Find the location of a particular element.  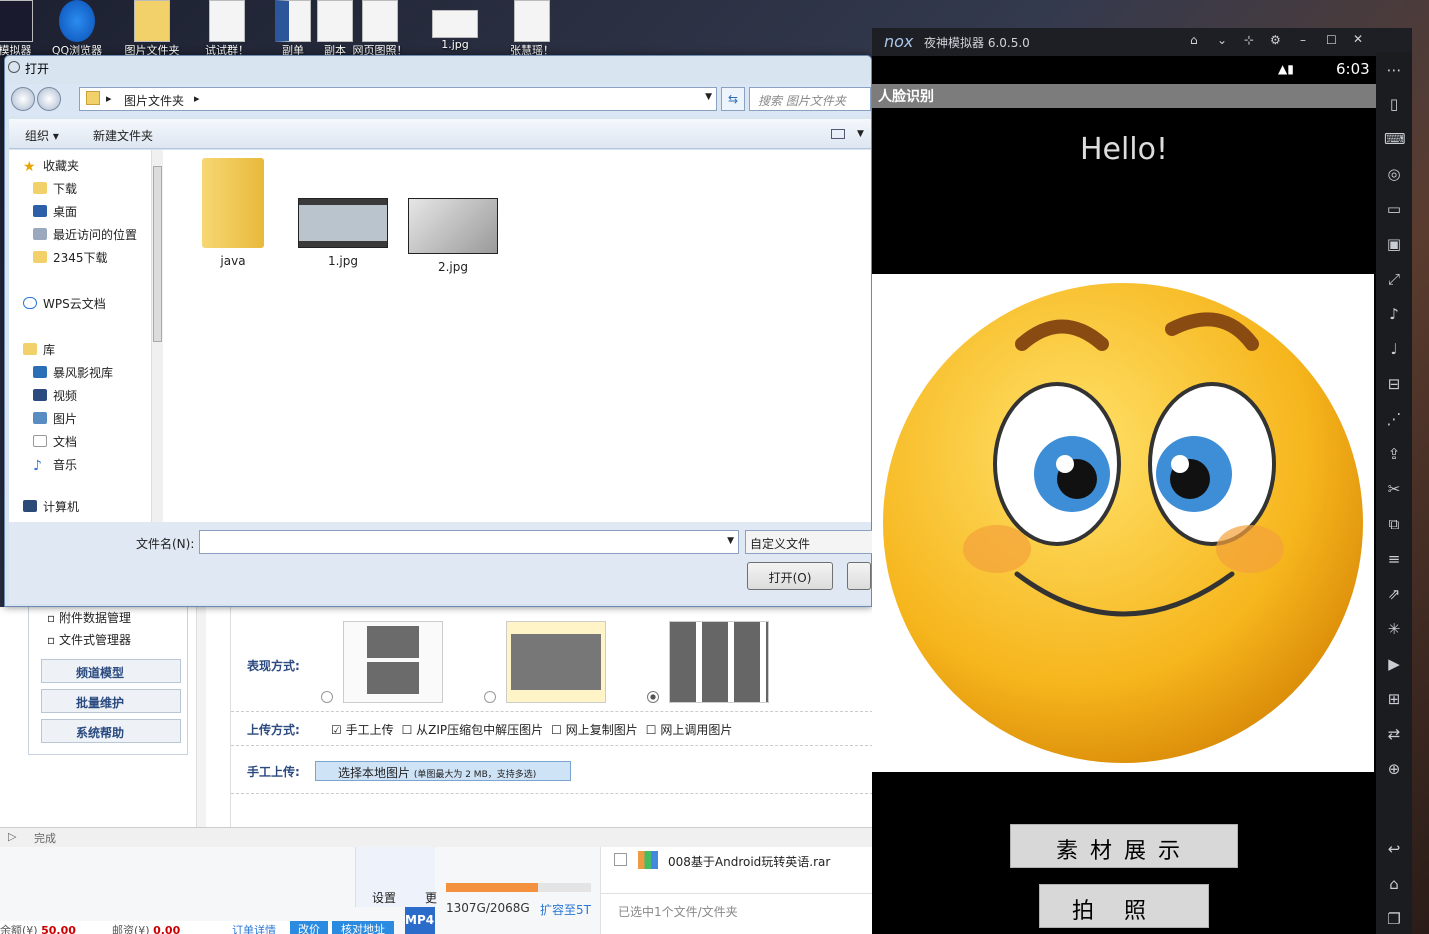

balance-label: 余额(¥) 50.00 is located at coordinates (38, 929).